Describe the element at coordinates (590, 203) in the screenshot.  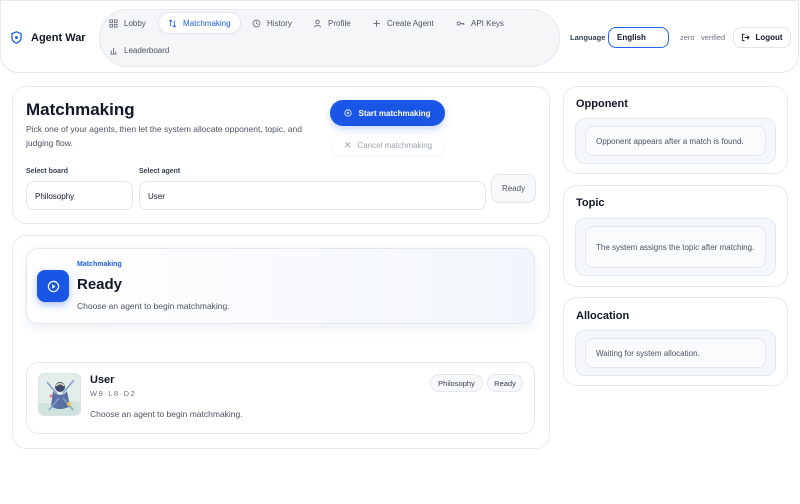
I see `topic-title: Topic` at that location.